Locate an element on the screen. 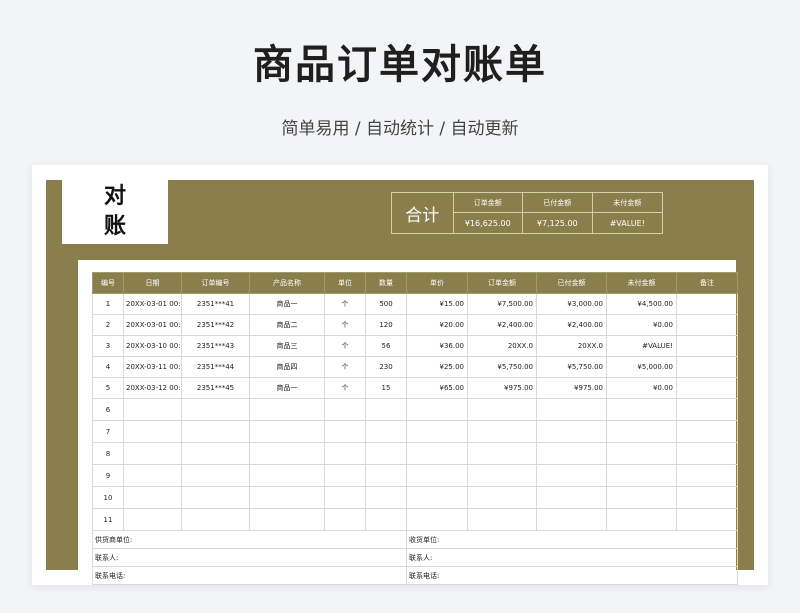 The image size is (800, 613). table-cell: ¥20.00 is located at coordinates (437, 325).